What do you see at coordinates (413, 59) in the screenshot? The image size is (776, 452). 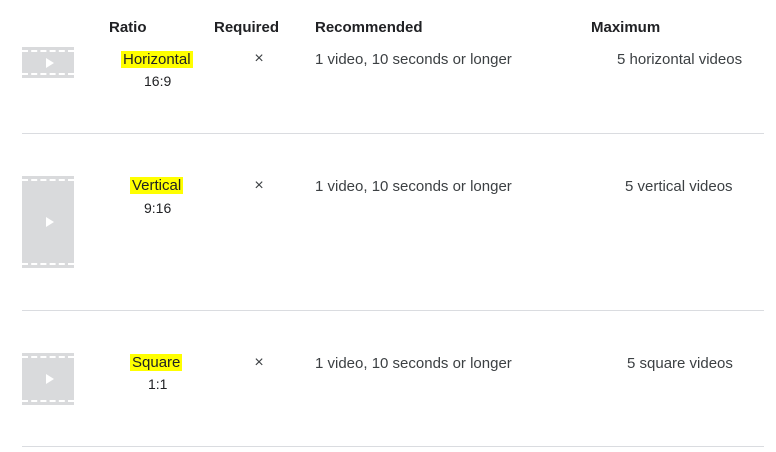 I see `recommended-horizontal: 1 video, 10 seconds or longer` at bounding box center [413, 59].